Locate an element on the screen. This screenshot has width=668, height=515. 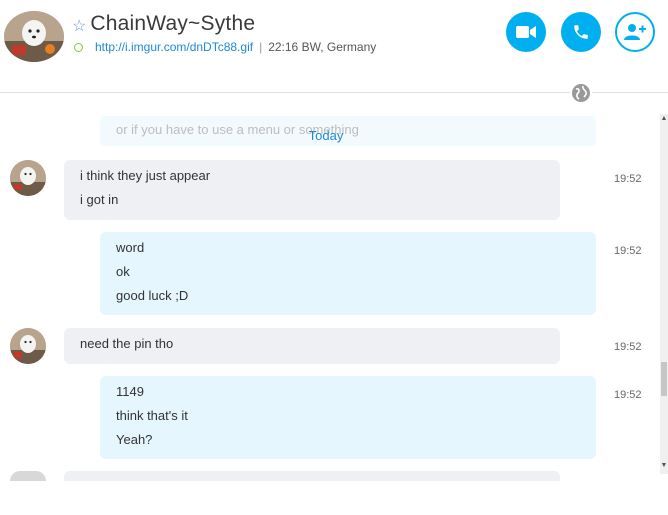
message-text: i think they just appear is located at coordinates (145, 175).